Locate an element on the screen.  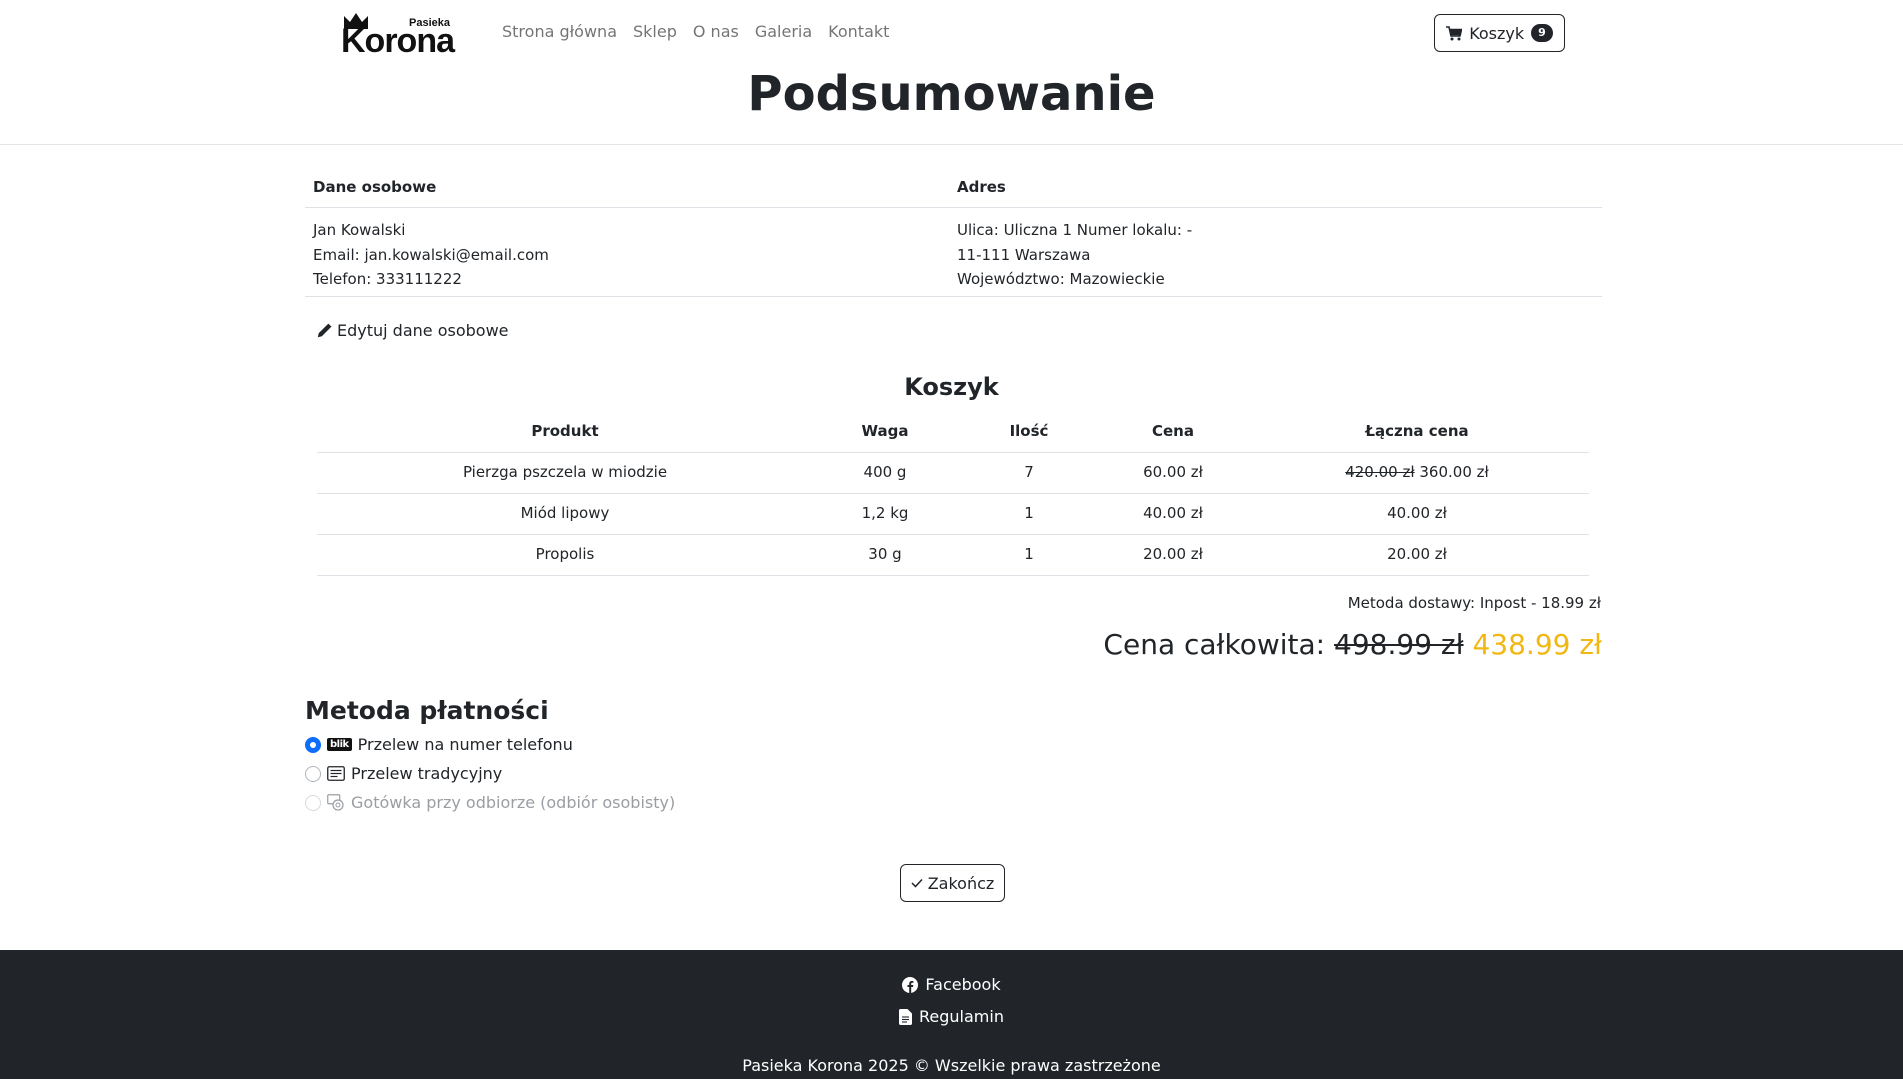
table-row: Miód lipowy 1,2 kg 1 40.00 zł 40.00 zł is located at coordinates (953, 514).